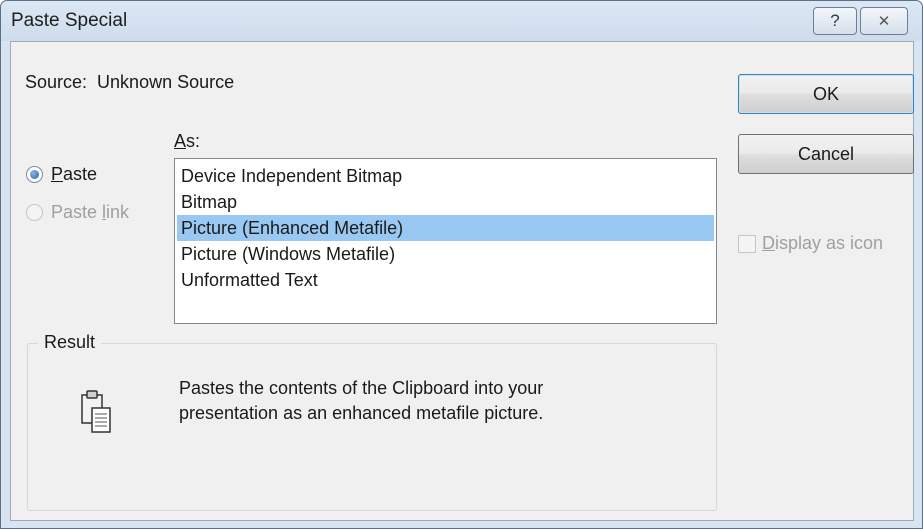  What do you see at coordinates (445, 176) in the screenshot?
I see `list-item: Device Independent Bitmap` at bounding box center [445, 176].